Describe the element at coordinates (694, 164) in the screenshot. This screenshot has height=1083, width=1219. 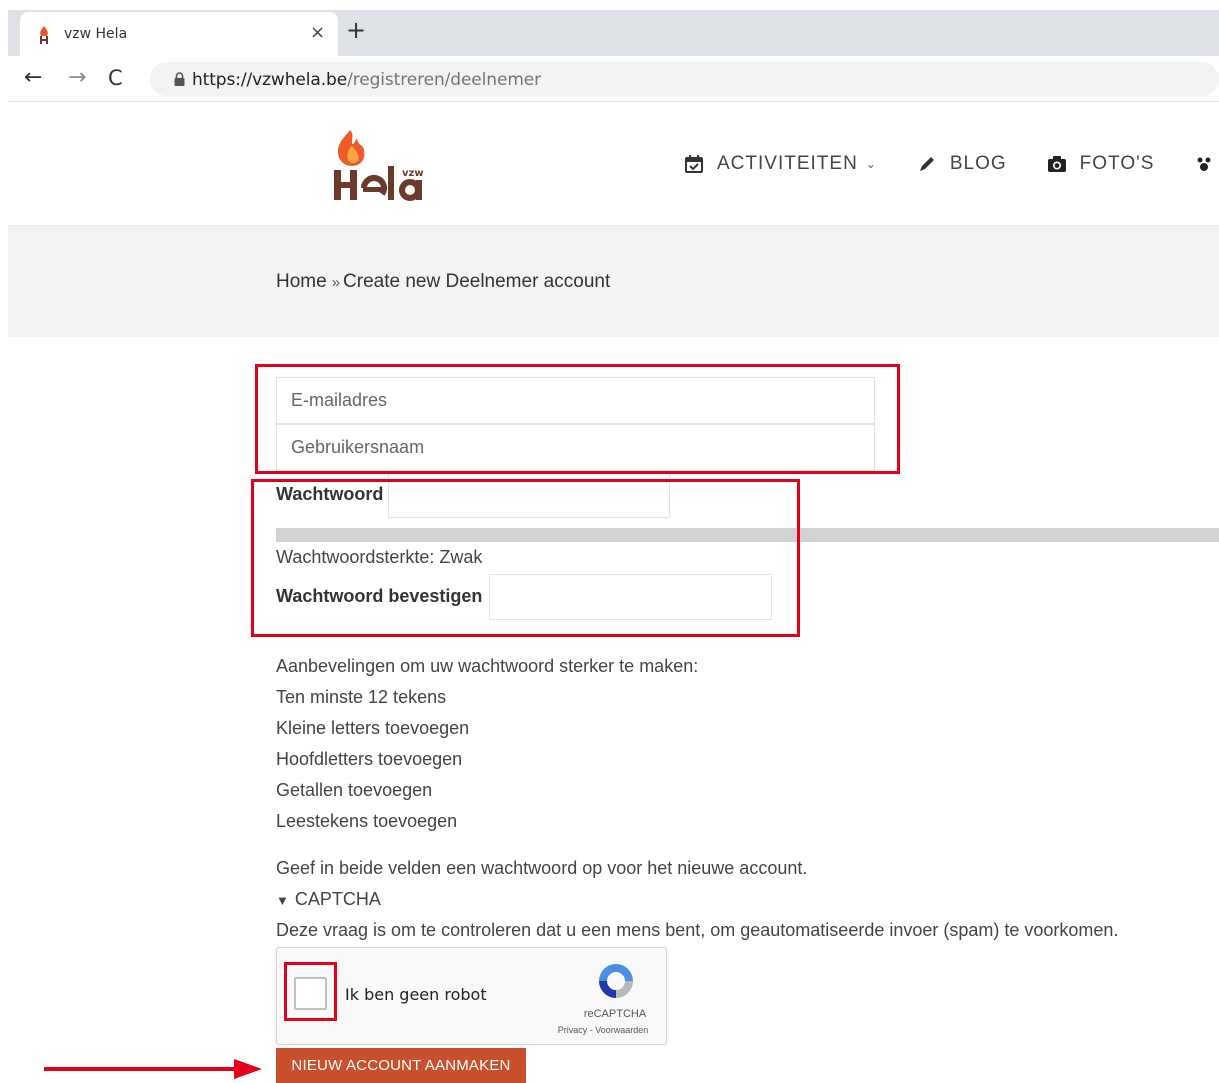
I see `calendar-check-icon` at that location.